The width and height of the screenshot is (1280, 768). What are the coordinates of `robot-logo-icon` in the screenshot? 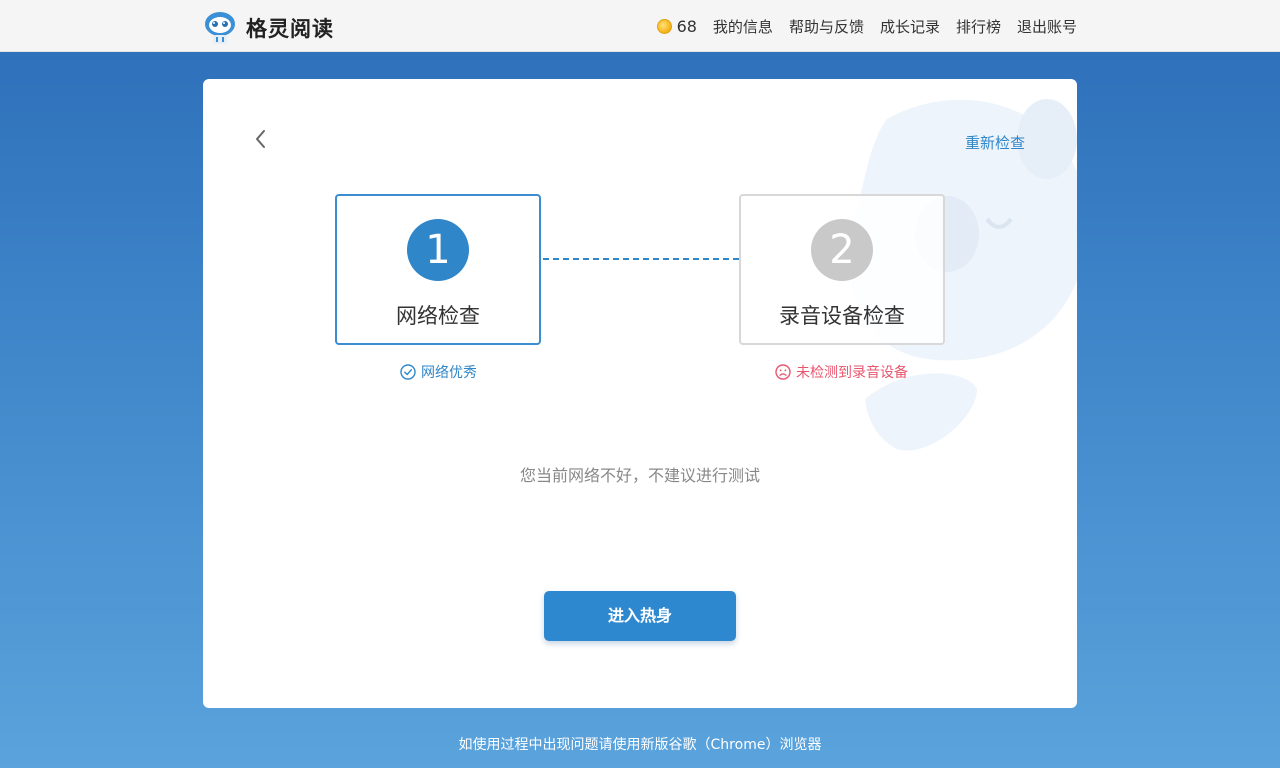 It's located at (220, 27).